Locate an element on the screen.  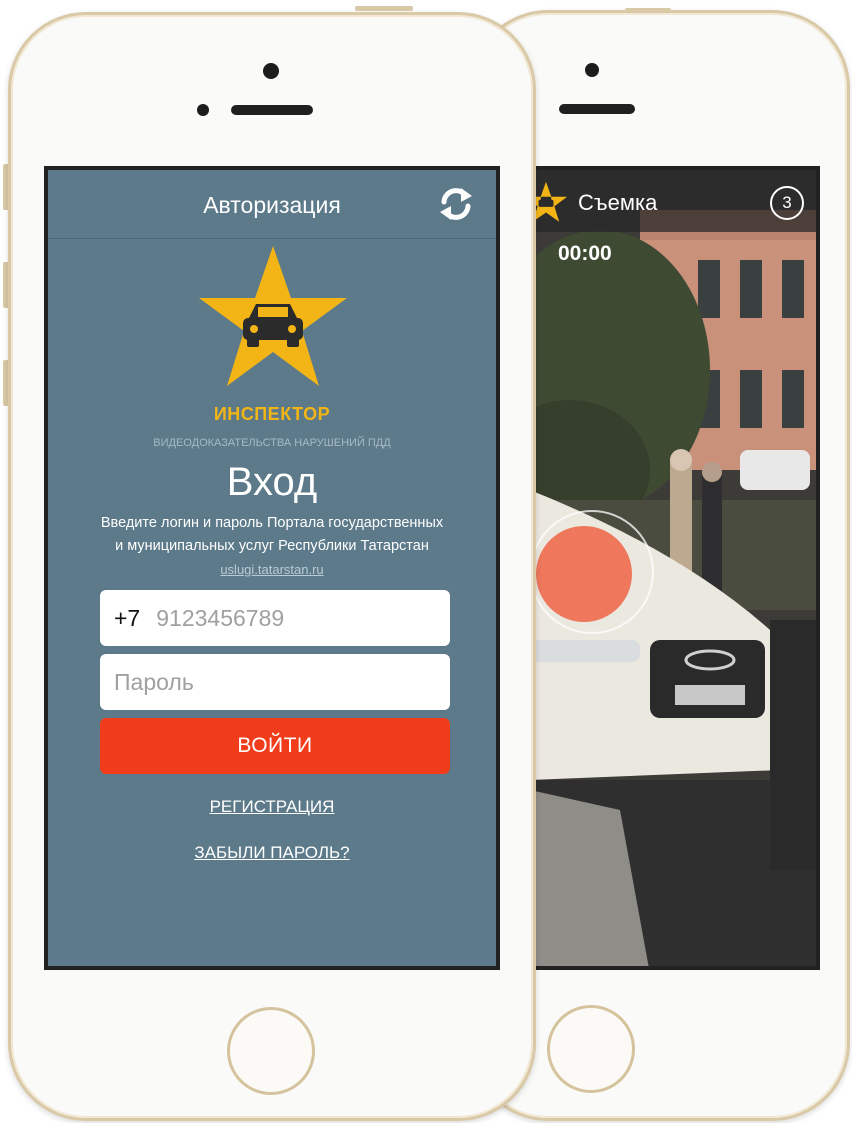
nav-bar: Авторизация is located at coordinates (272, 204).